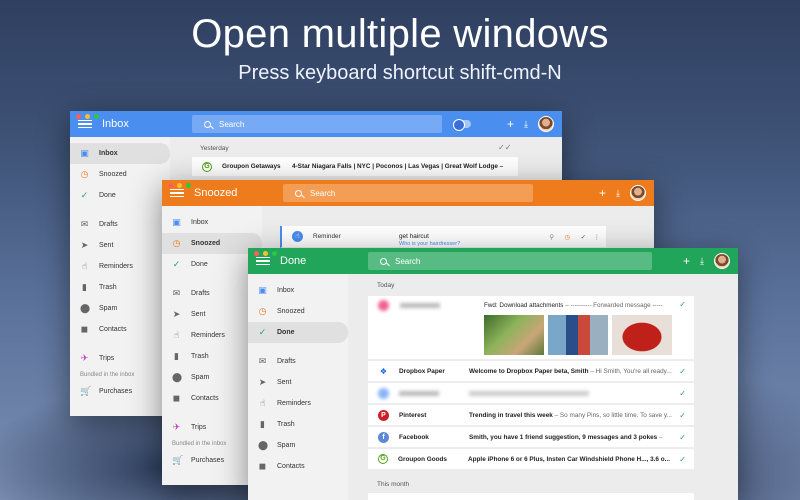 Image resolution: width=800 pixels, height=500 pixels. Describe the element at coordinates (551, 237) in the screenshot. I see `pin-icon: ⚲` at that location.